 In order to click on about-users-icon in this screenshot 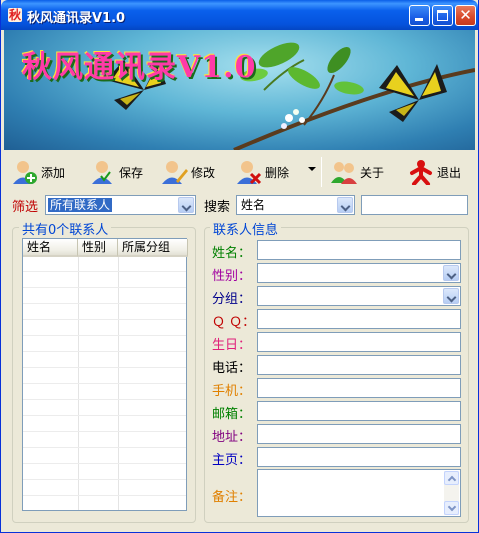, I will do `click(344, 172)`.